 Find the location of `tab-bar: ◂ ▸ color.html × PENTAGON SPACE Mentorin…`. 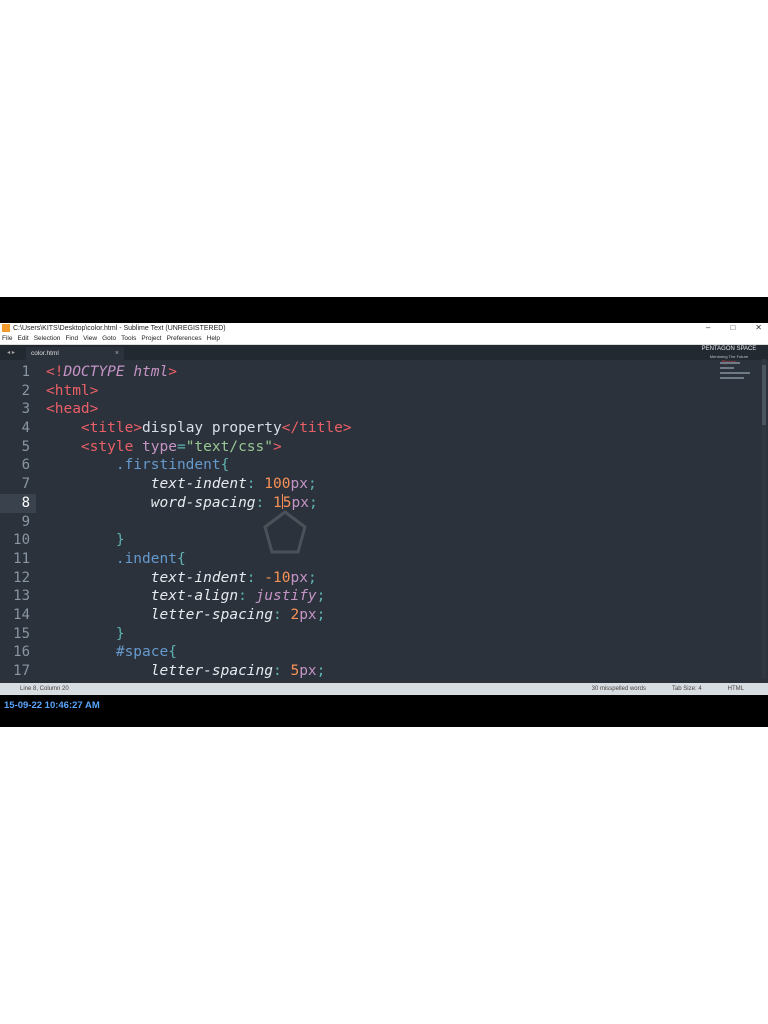

tab-bar: ◂ ▸ color.html × PENTAGON SPACE Mentorin… is located at coordinates (384, 355).